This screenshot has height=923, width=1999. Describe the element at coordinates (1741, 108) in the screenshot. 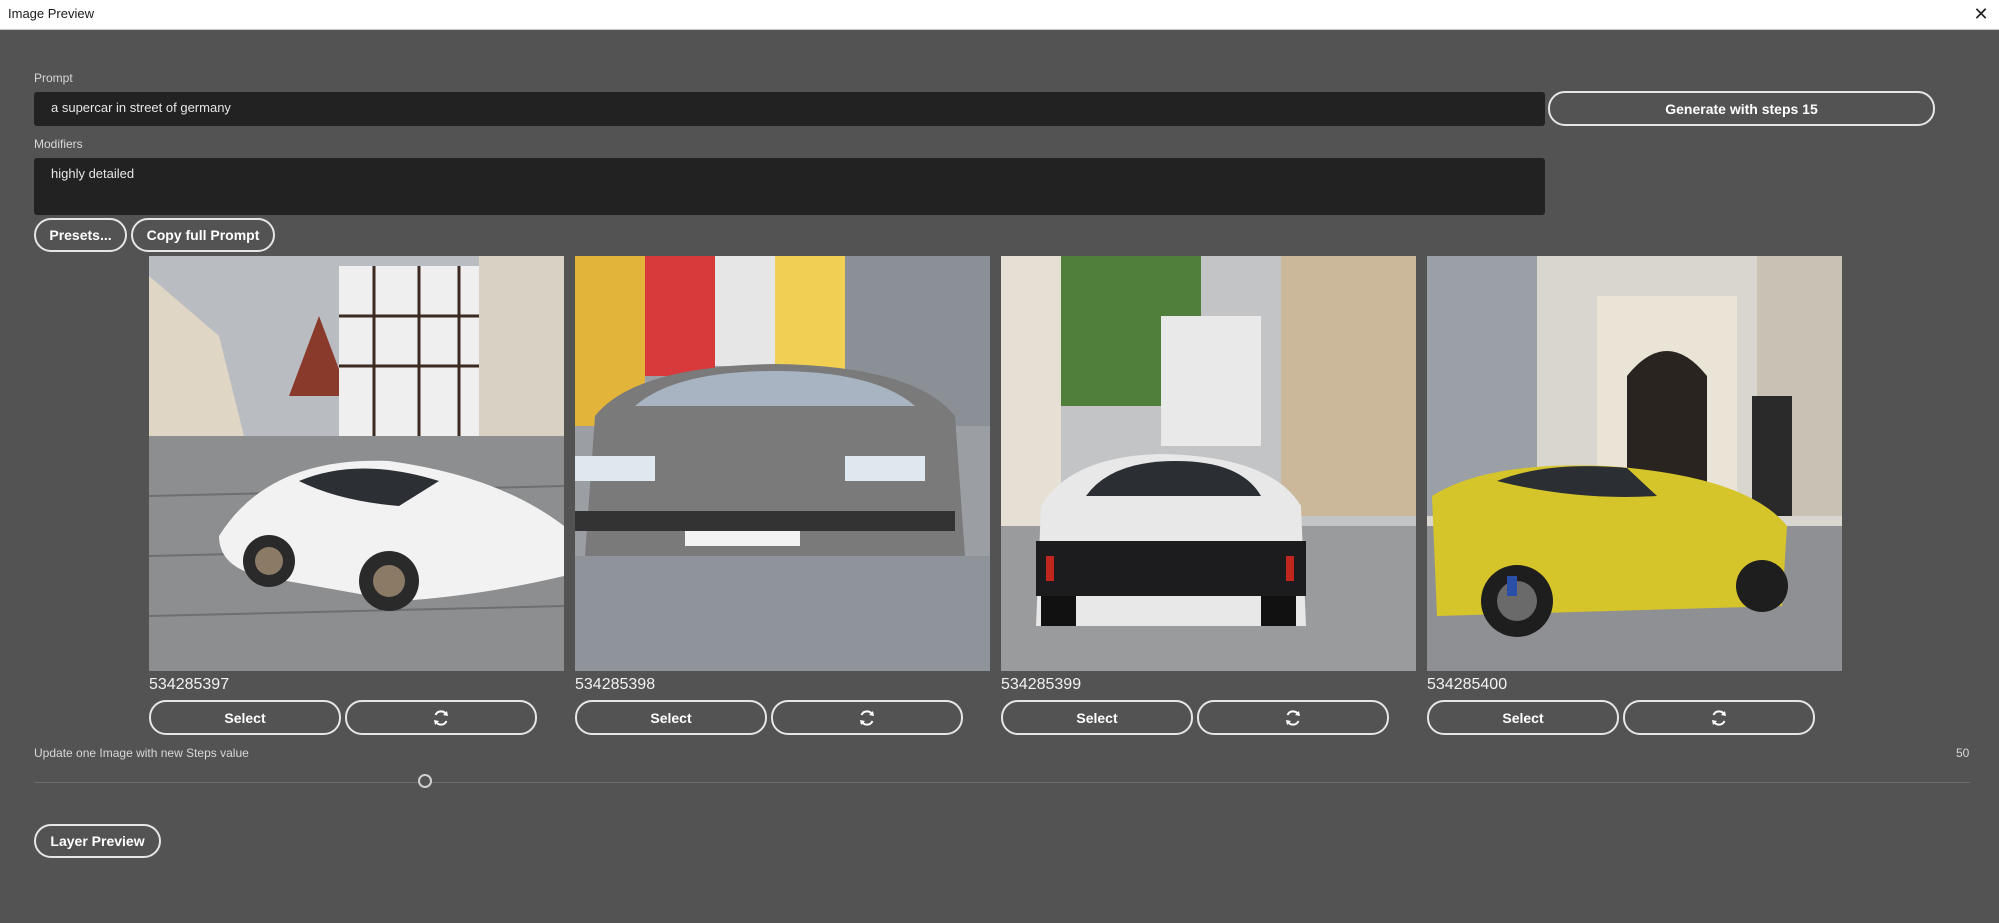

I see `generate-button: Generate with steps 15` at that location.